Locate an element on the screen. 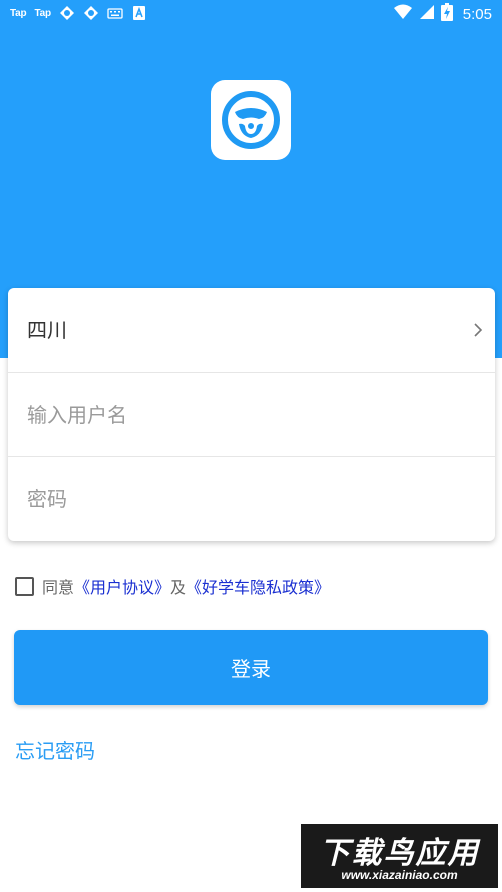 The image size is (502, 892). signal-icon is located at coordinates (427, 14).